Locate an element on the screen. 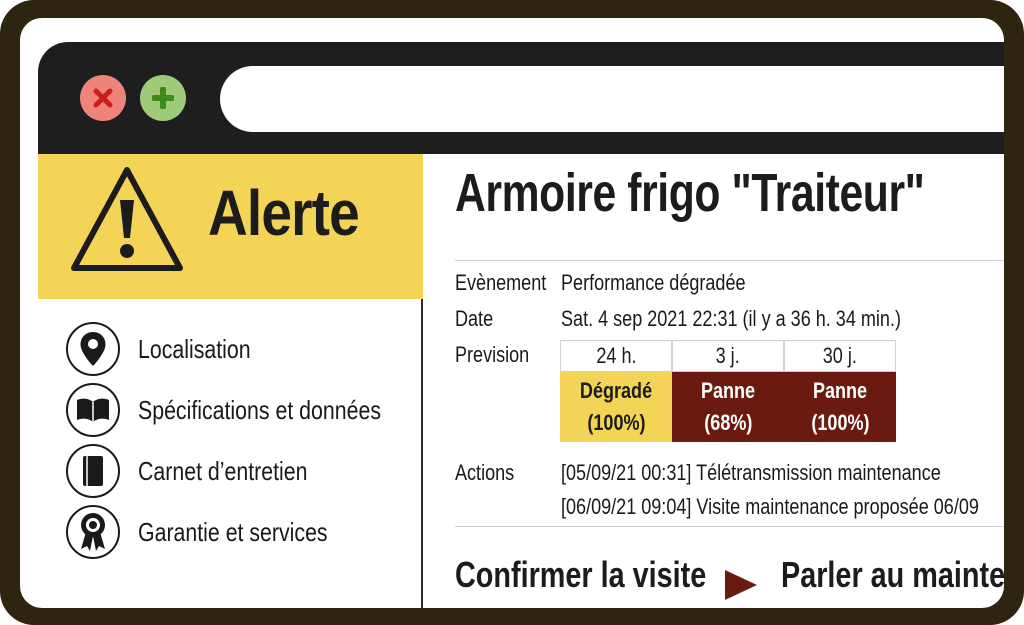  sidebar-item-label: Carnet d’entretien is located at coordinates (223, 471).